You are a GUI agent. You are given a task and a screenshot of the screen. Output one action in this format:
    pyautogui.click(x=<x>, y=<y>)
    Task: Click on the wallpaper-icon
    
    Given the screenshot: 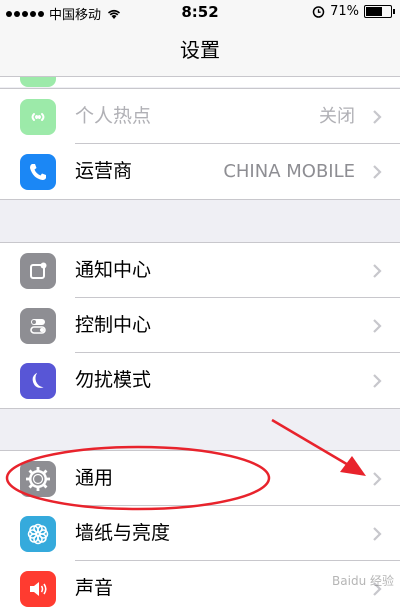 What is the action you would take?
    pyautogui.click(x=38, y=534)
    